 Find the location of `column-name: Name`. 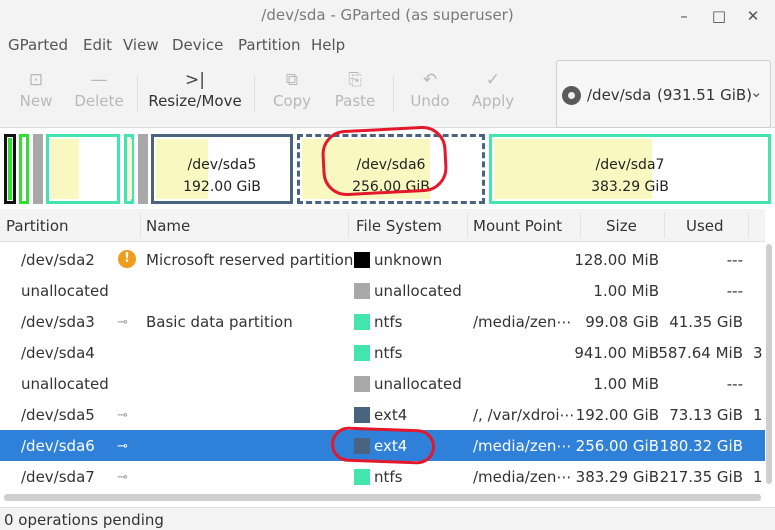

column-name: Name is located at coordinates (168, 226).